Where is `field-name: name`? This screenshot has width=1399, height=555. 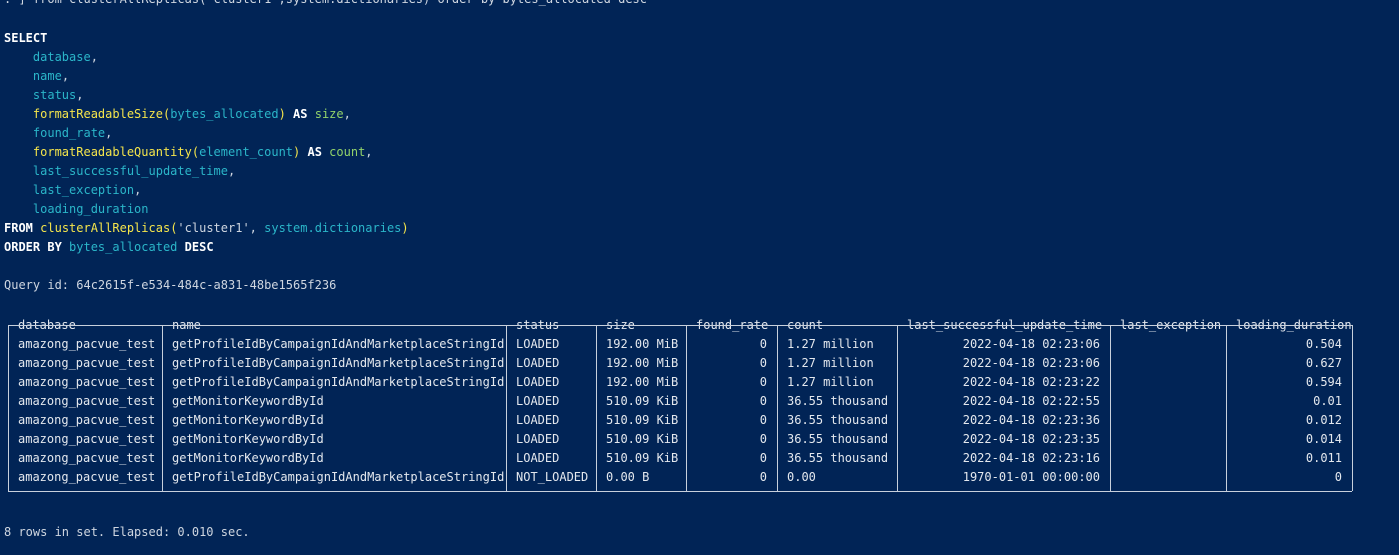
field-name: name is located at coordinates (47, 76).